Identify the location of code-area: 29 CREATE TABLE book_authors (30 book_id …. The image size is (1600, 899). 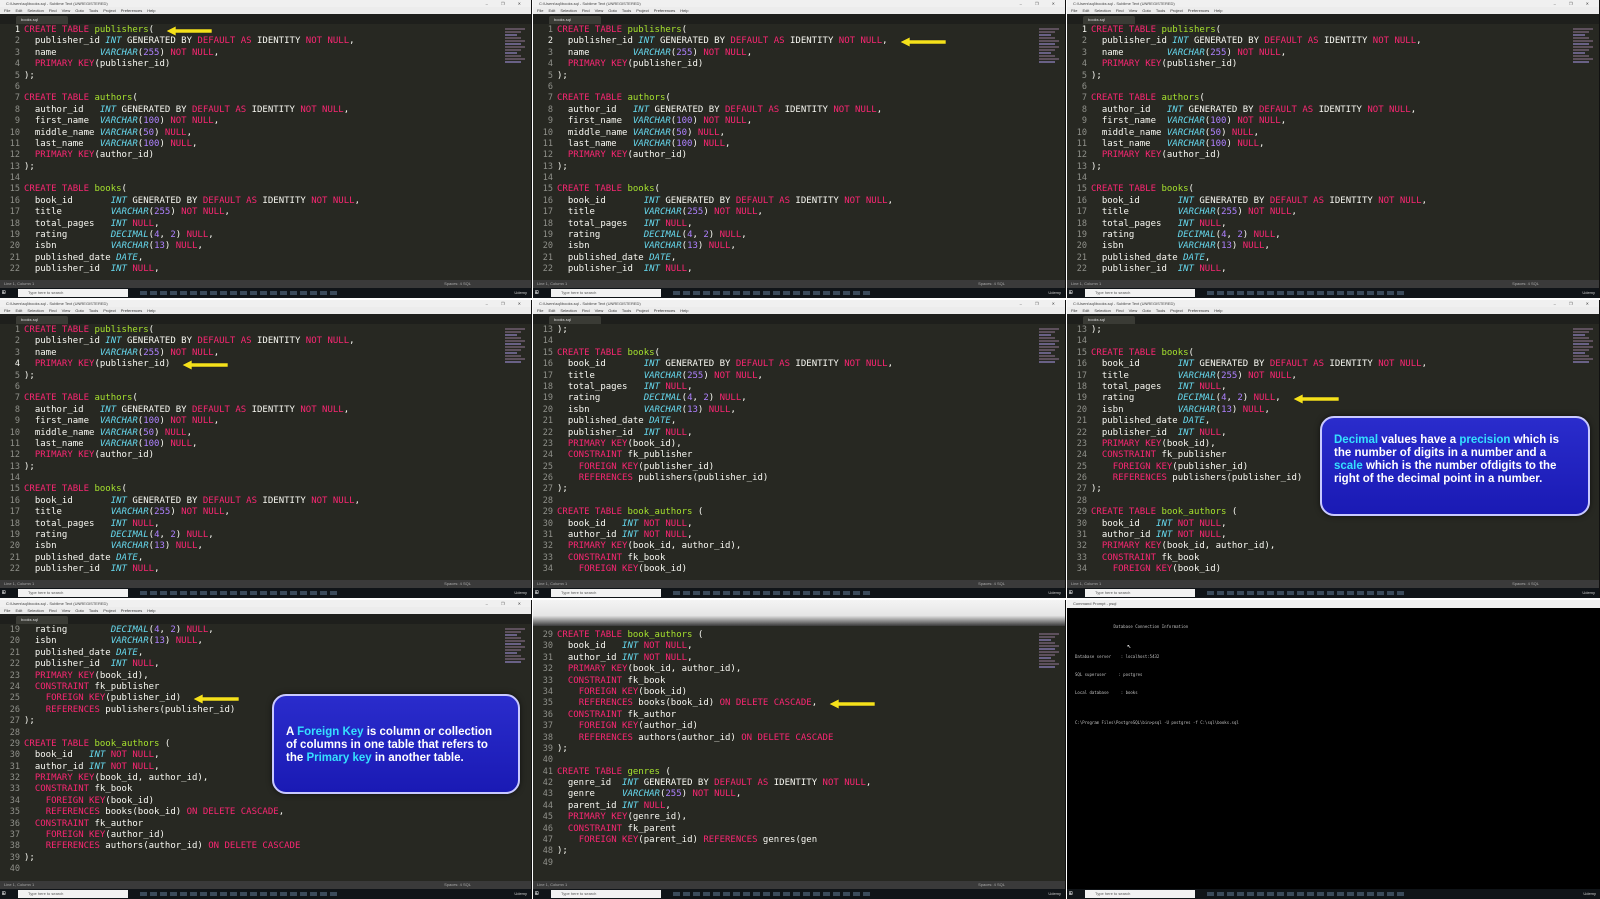
(789, 755).